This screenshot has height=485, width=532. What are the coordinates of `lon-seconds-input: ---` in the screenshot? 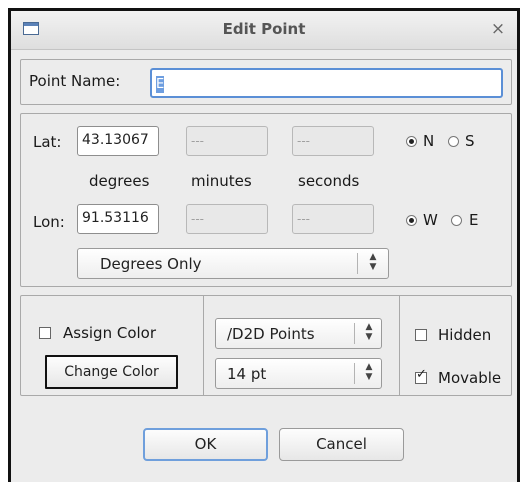 It's located at (333, 219).